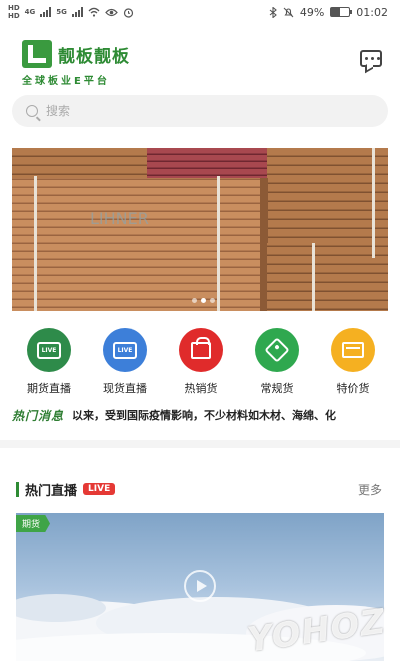 This screenshot has width=400, height=661. Describe the element at coordinates (353, 350) in the screenshot. I see `discount-box-icon` at that location.